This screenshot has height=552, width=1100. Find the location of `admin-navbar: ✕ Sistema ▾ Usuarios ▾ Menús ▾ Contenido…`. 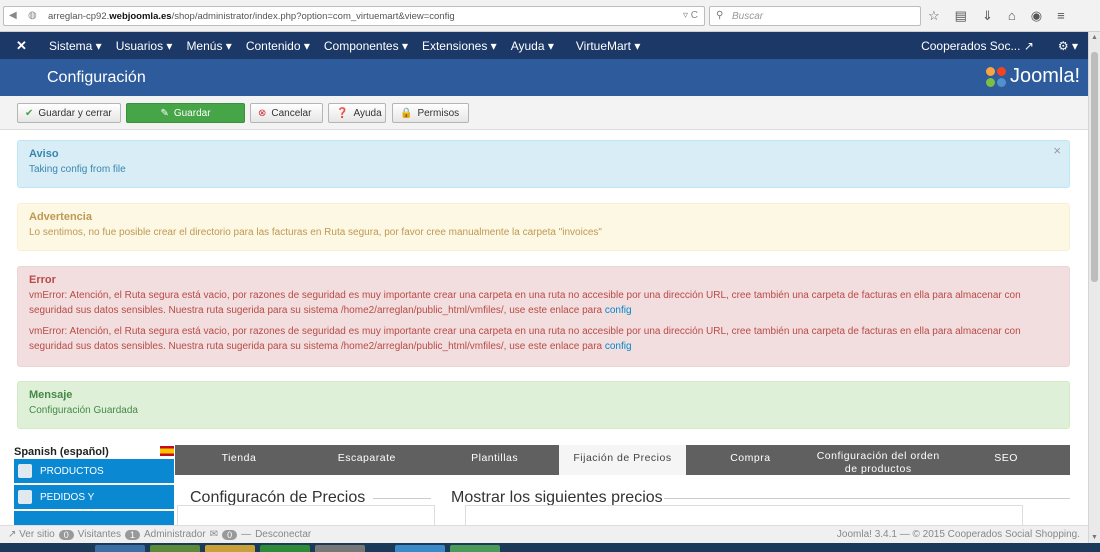

admin-navbar: ✕ Sistema ▾ Usuarios ▾ Menús ▾ Contenido… is located at coordinates (544, 45).